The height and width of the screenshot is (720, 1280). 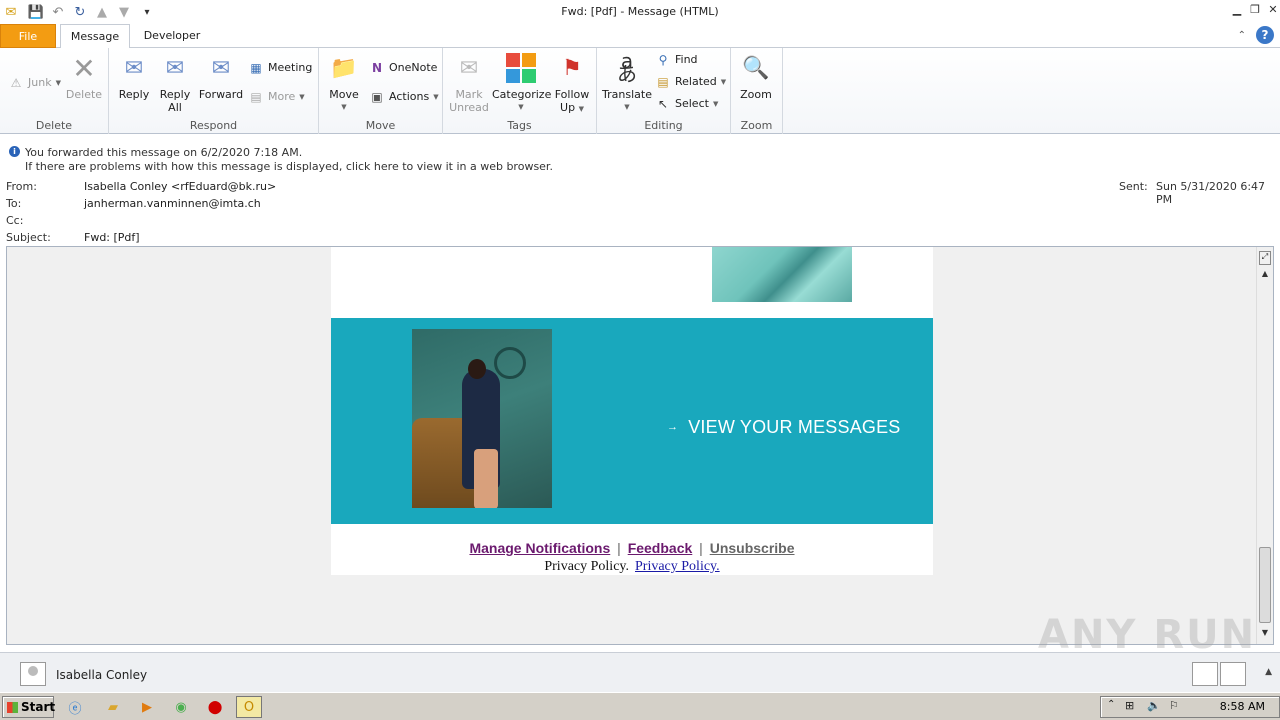 What do you see at coordinates (1242, 35) in the screenshot?
I see `ribbon-minimize-icon: ⌃` at bounding box center [1242, 35].